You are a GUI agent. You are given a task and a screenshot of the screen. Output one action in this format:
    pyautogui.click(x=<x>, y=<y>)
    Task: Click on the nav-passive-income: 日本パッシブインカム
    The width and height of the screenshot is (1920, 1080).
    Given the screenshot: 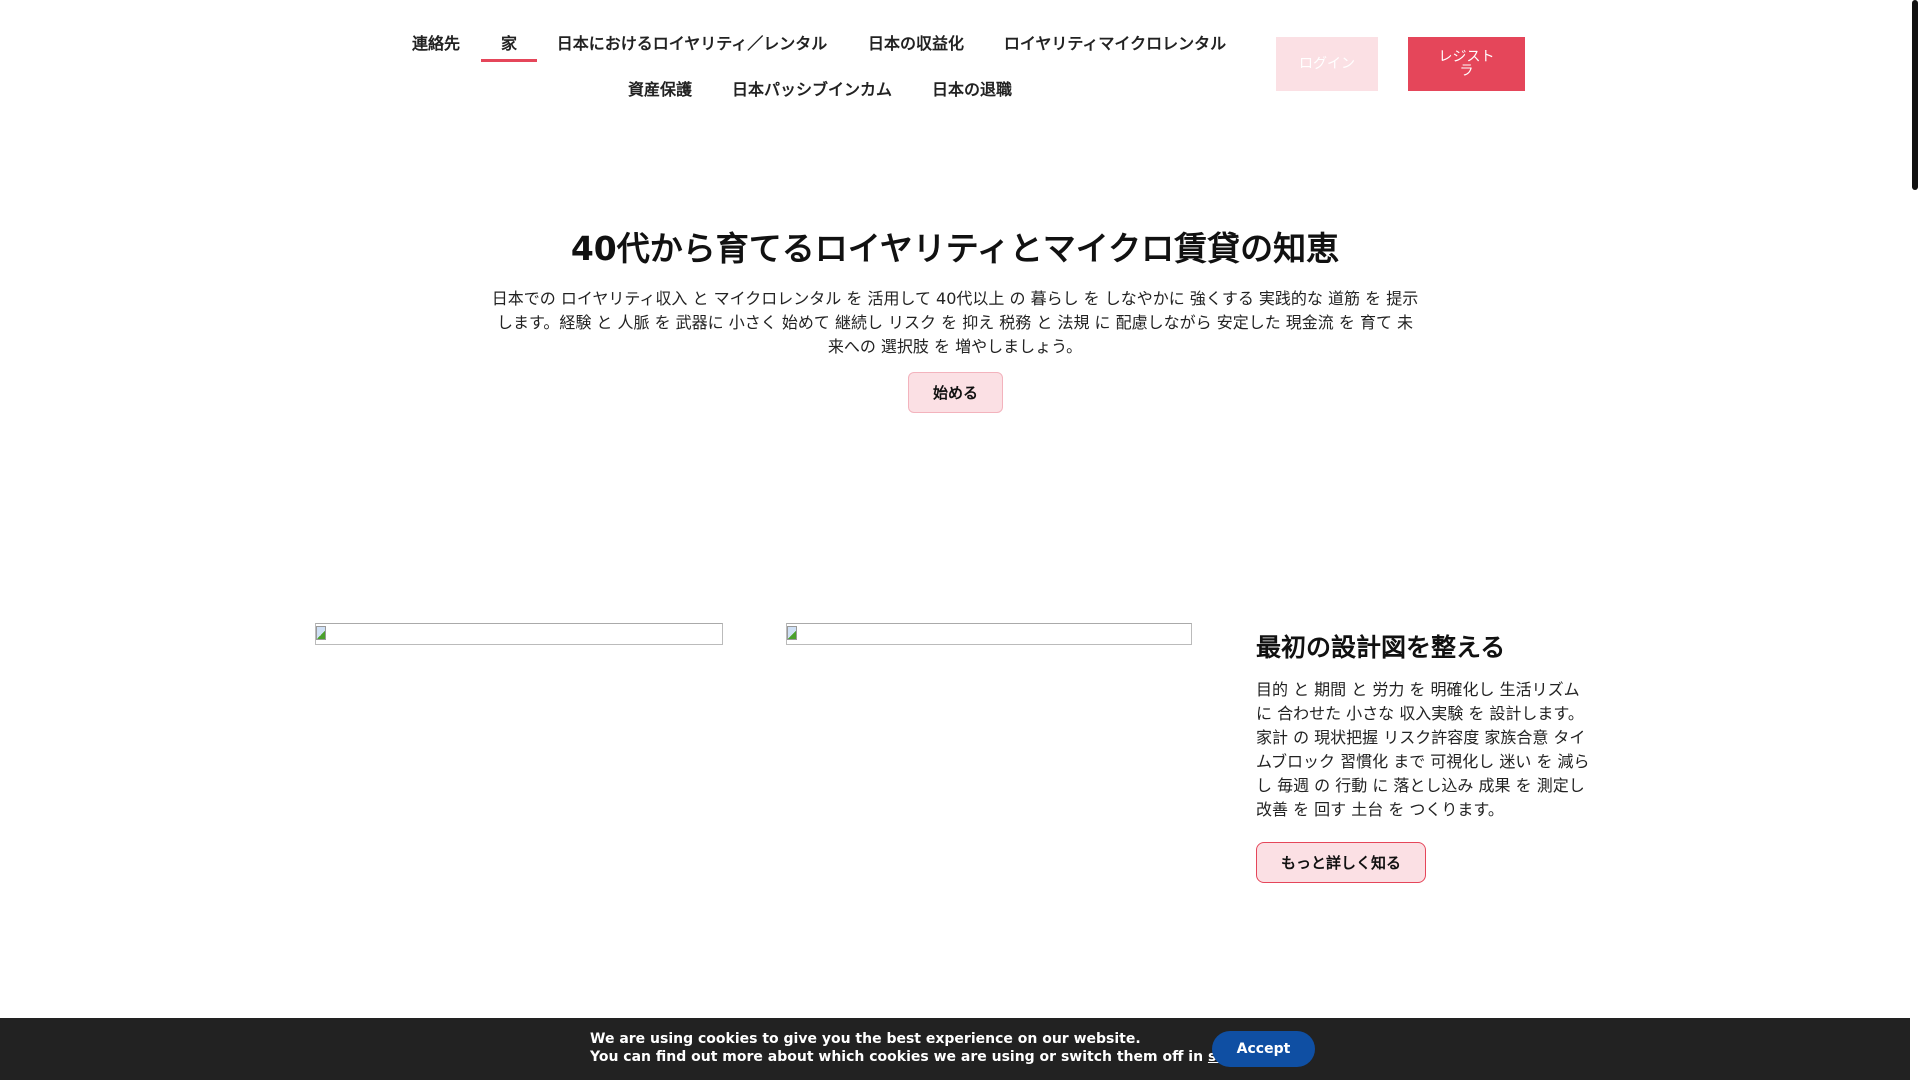 What is the action you would take?
    pyautogui.click(x=812, y=88)
    